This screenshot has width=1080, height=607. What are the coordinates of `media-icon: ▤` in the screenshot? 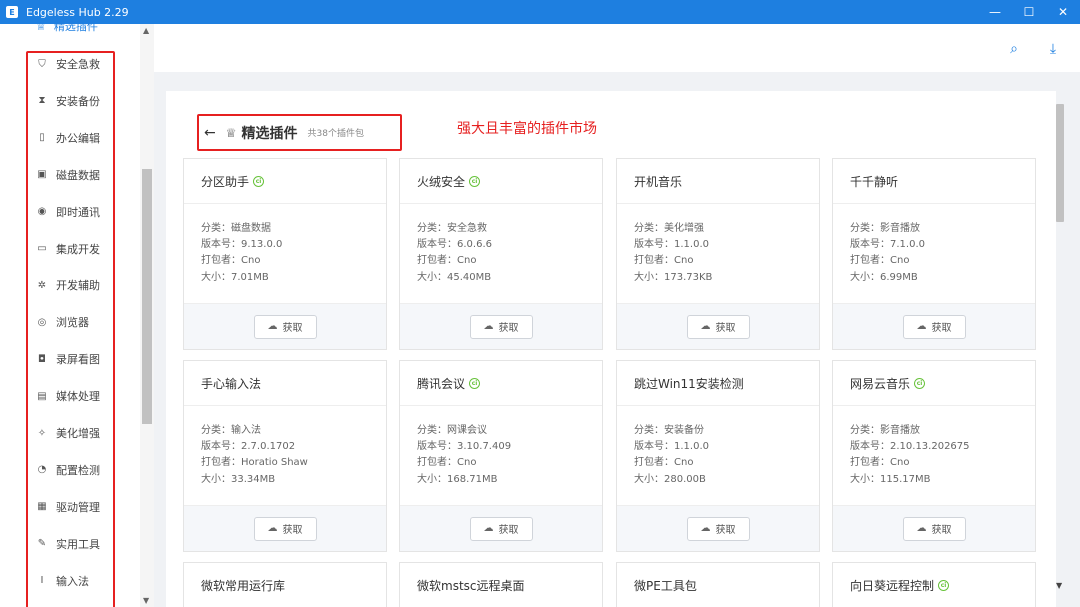 It's located at (42, 396).